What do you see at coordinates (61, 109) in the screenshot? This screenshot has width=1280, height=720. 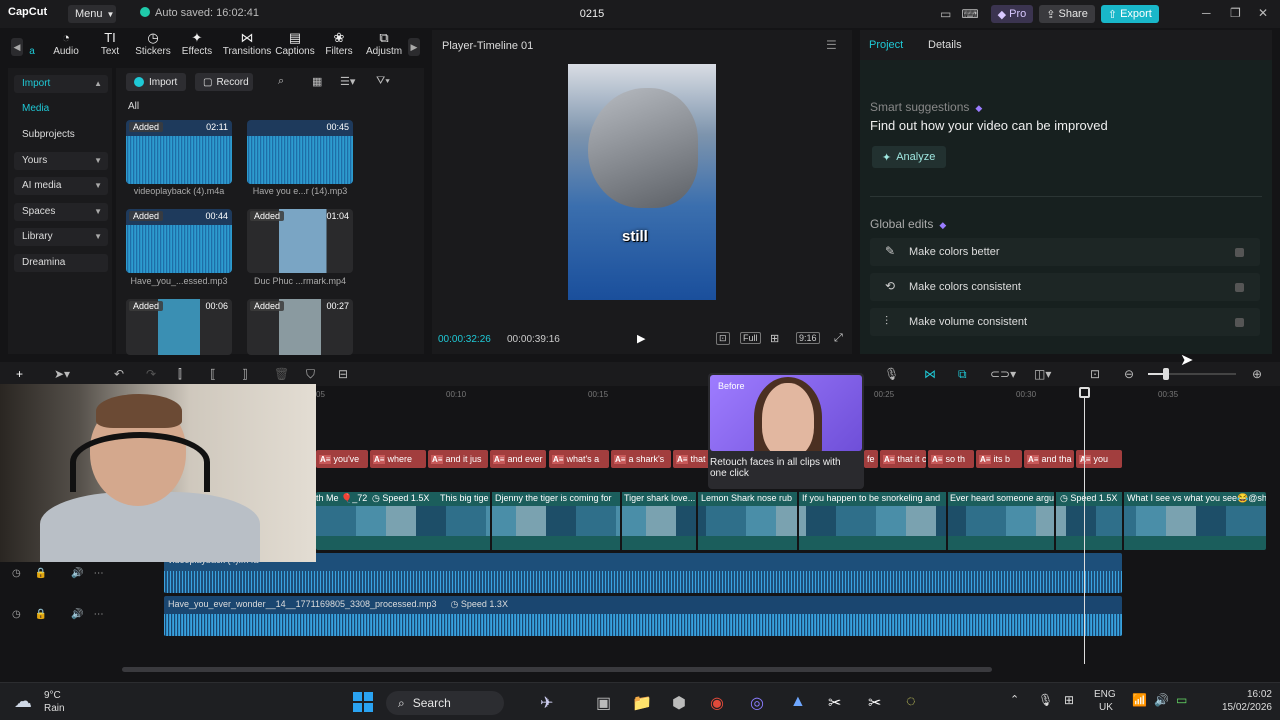 I see `sidebar-item-media: Media` at bounding box center [61, 109].